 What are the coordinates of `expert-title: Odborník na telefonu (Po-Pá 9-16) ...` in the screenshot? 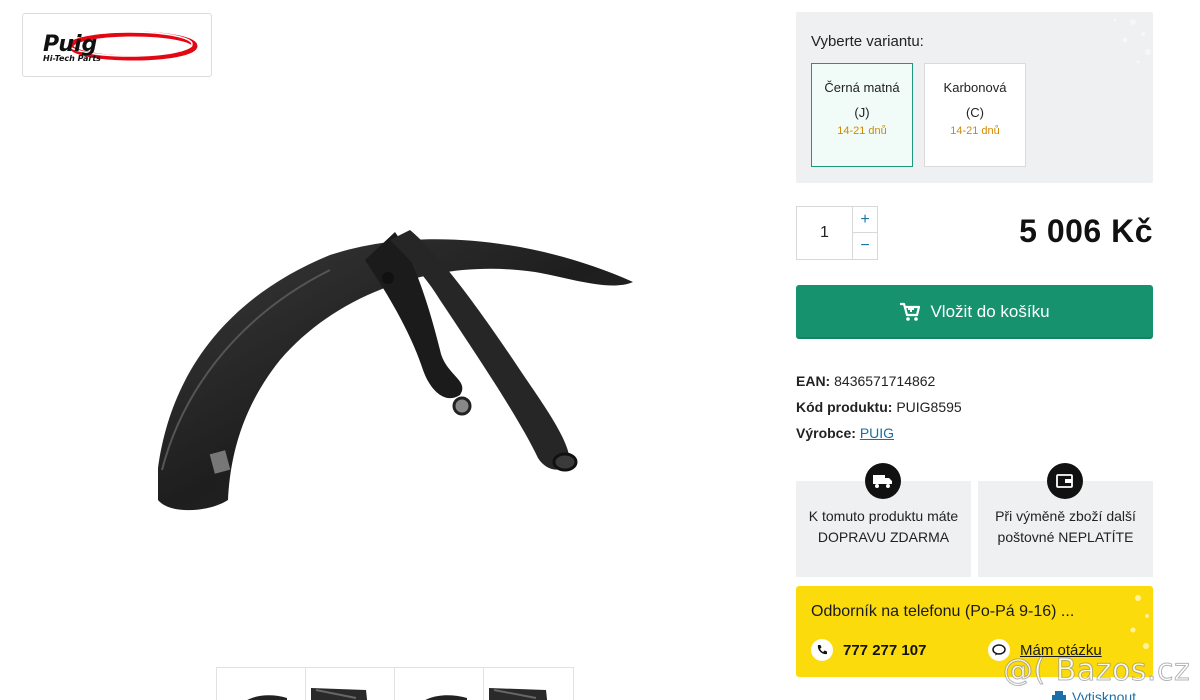 It's located at (942, 612).